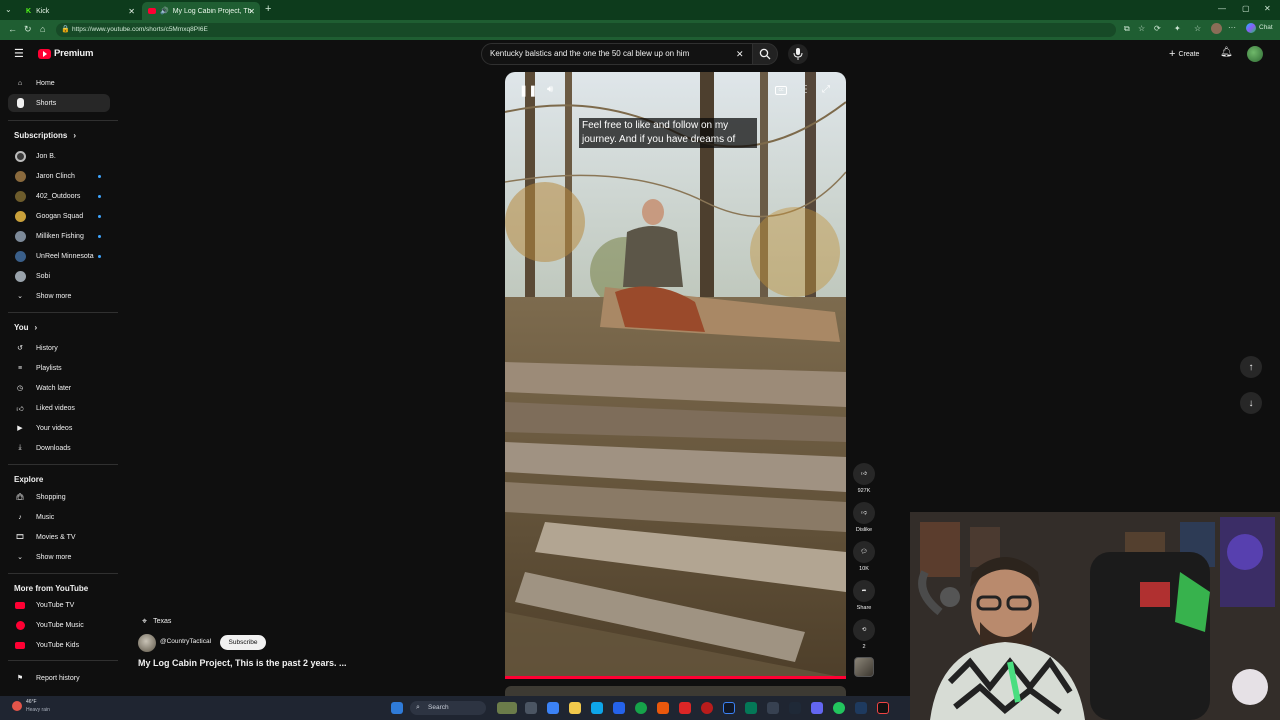 The width and height of the screenshot is (1280, 720). I want to click on channel-avatar, so click(147, 643).